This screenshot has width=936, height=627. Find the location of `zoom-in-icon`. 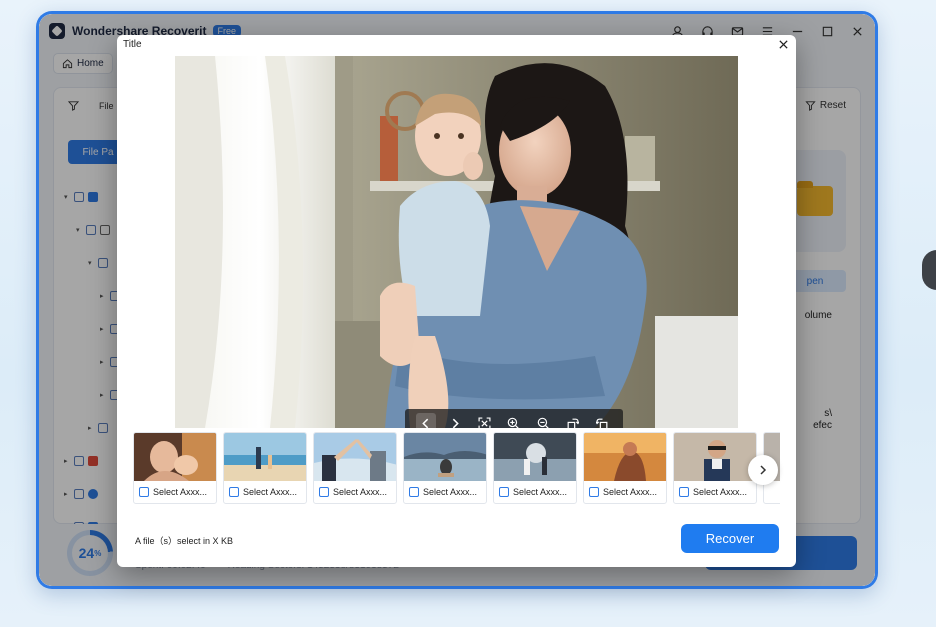

zoom-in-icon is located at coordinates (514, 422).